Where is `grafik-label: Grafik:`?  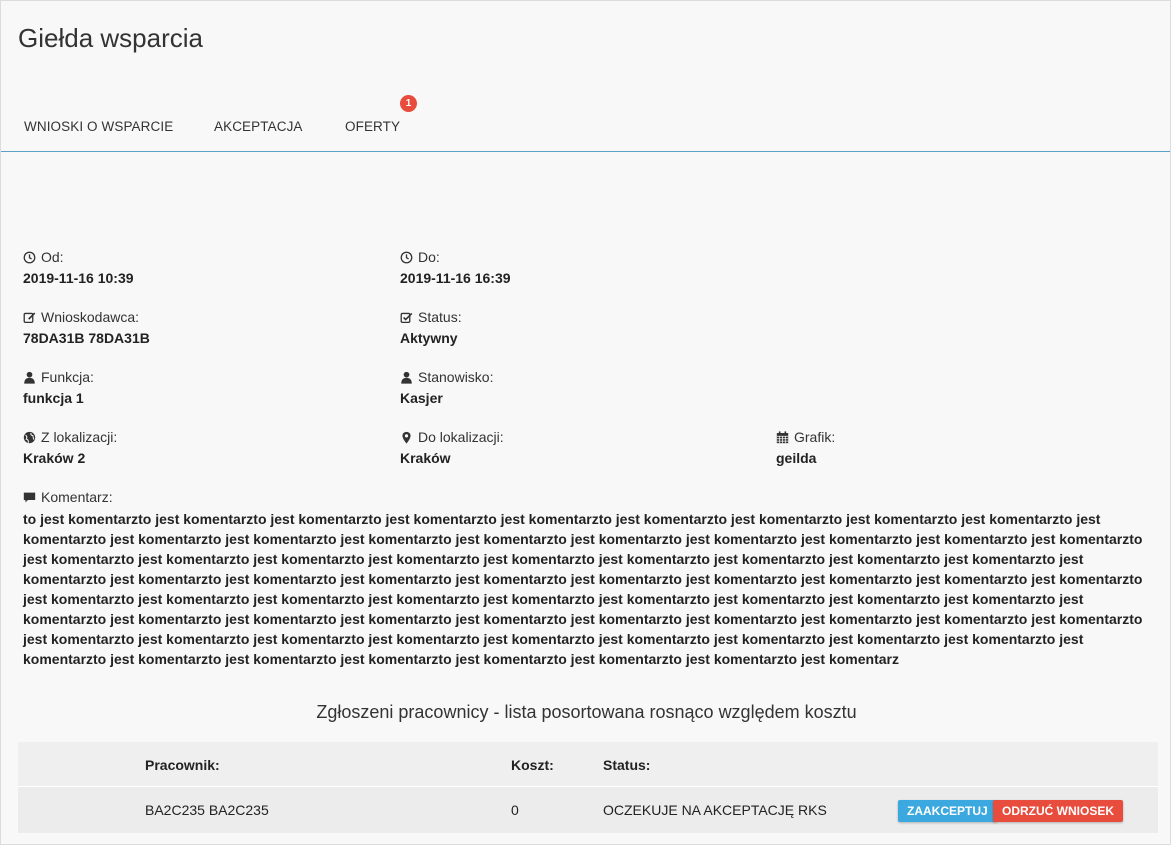
grafik-label: Grafik: is located at coordinates (815, 437).